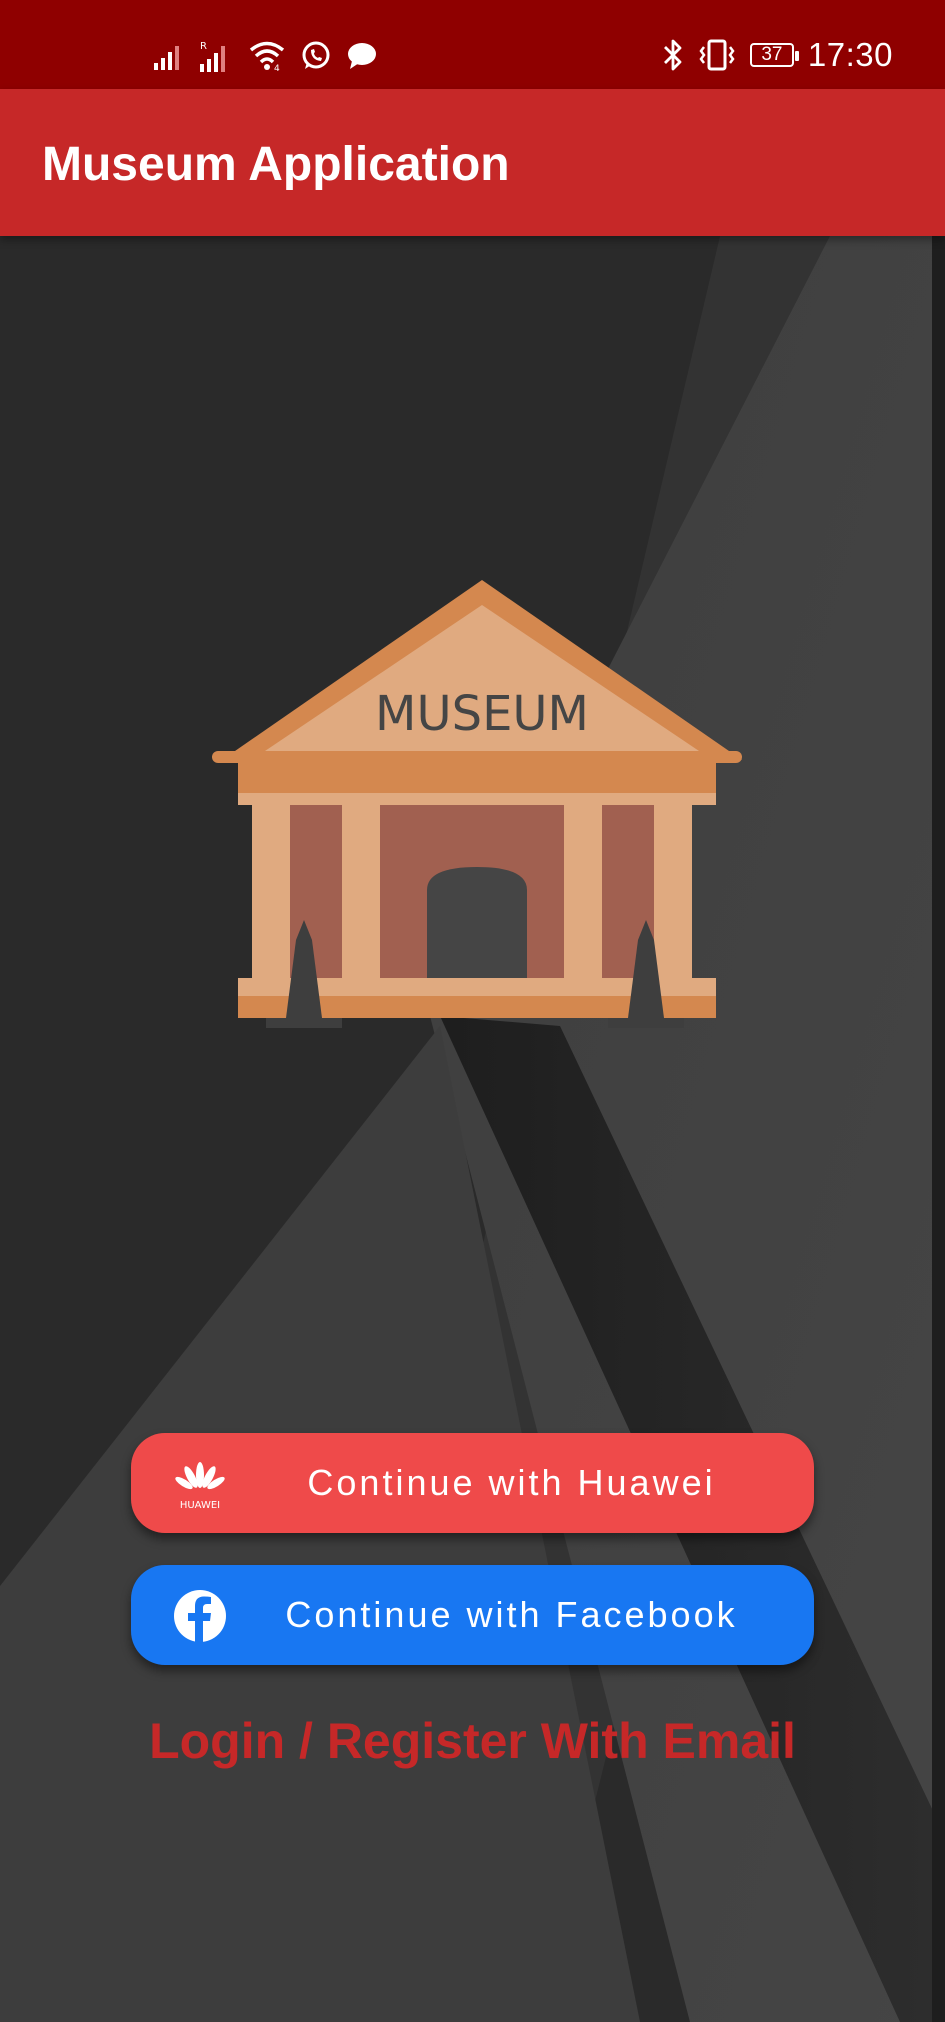  What do you see at coordinates (166, 58) in the screenshot?
I see `signal-icon` at bounding box center [166, 58].